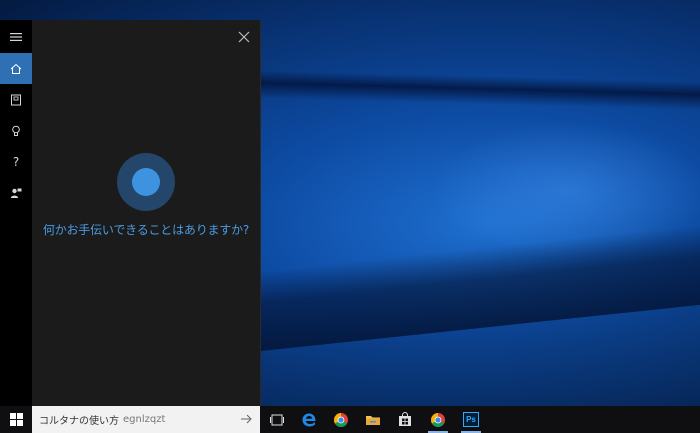 This screenshot has width=700, height=433. I want to click on help-button: ?, so click(16, 161).